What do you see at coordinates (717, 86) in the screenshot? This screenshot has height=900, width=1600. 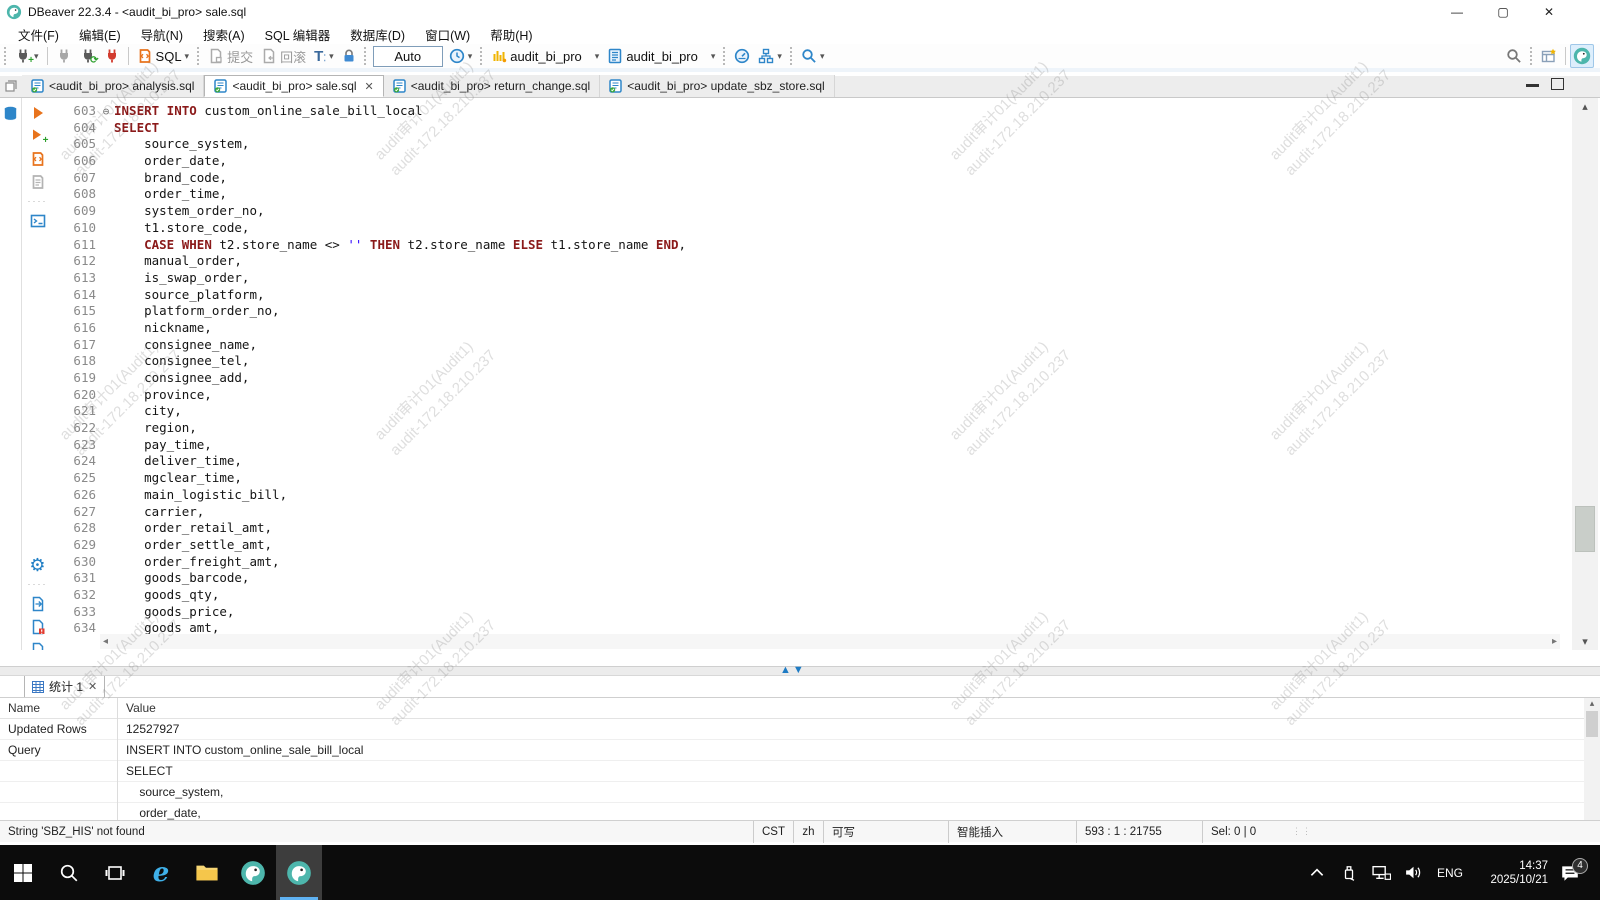 I see `tab-update-sbz-store-sql: <audit_bi_pro> update_sbz_store.sql` at bounding box center [717, 86].